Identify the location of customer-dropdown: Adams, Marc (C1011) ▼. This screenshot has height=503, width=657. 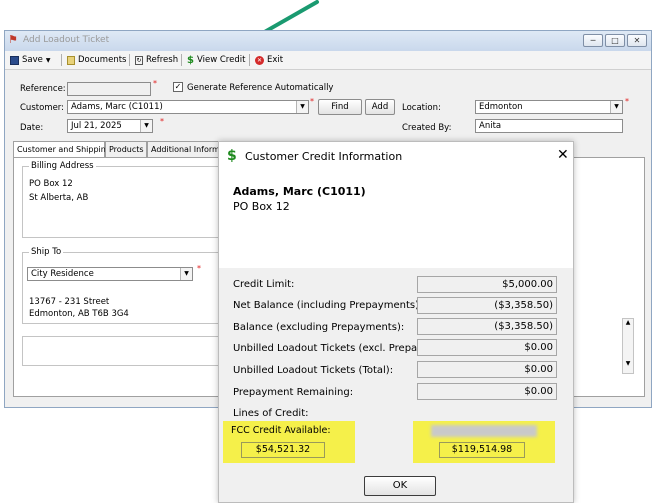
(188, 107).